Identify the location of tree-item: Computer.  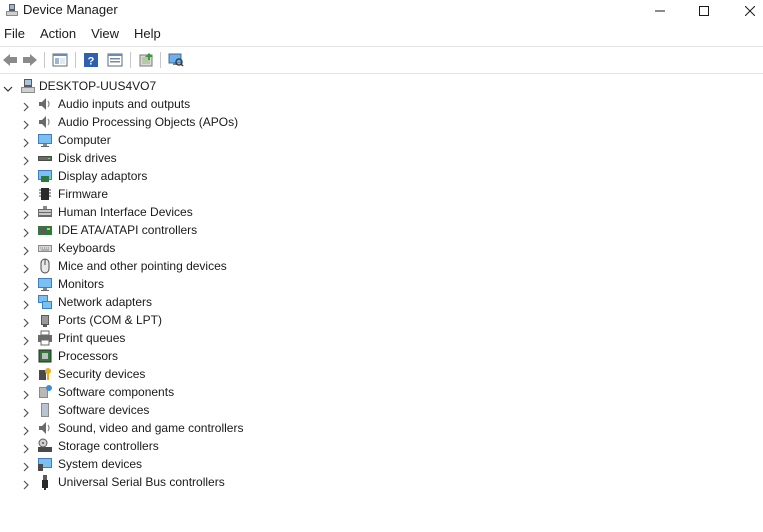
(200, 140).